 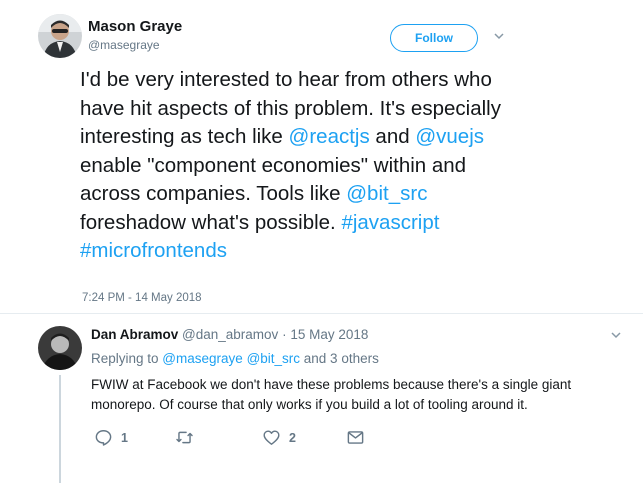 What do you see at coordinates (271, 437) in the screenshot?
I see `heart-icon` at bounding box center [271, 437].